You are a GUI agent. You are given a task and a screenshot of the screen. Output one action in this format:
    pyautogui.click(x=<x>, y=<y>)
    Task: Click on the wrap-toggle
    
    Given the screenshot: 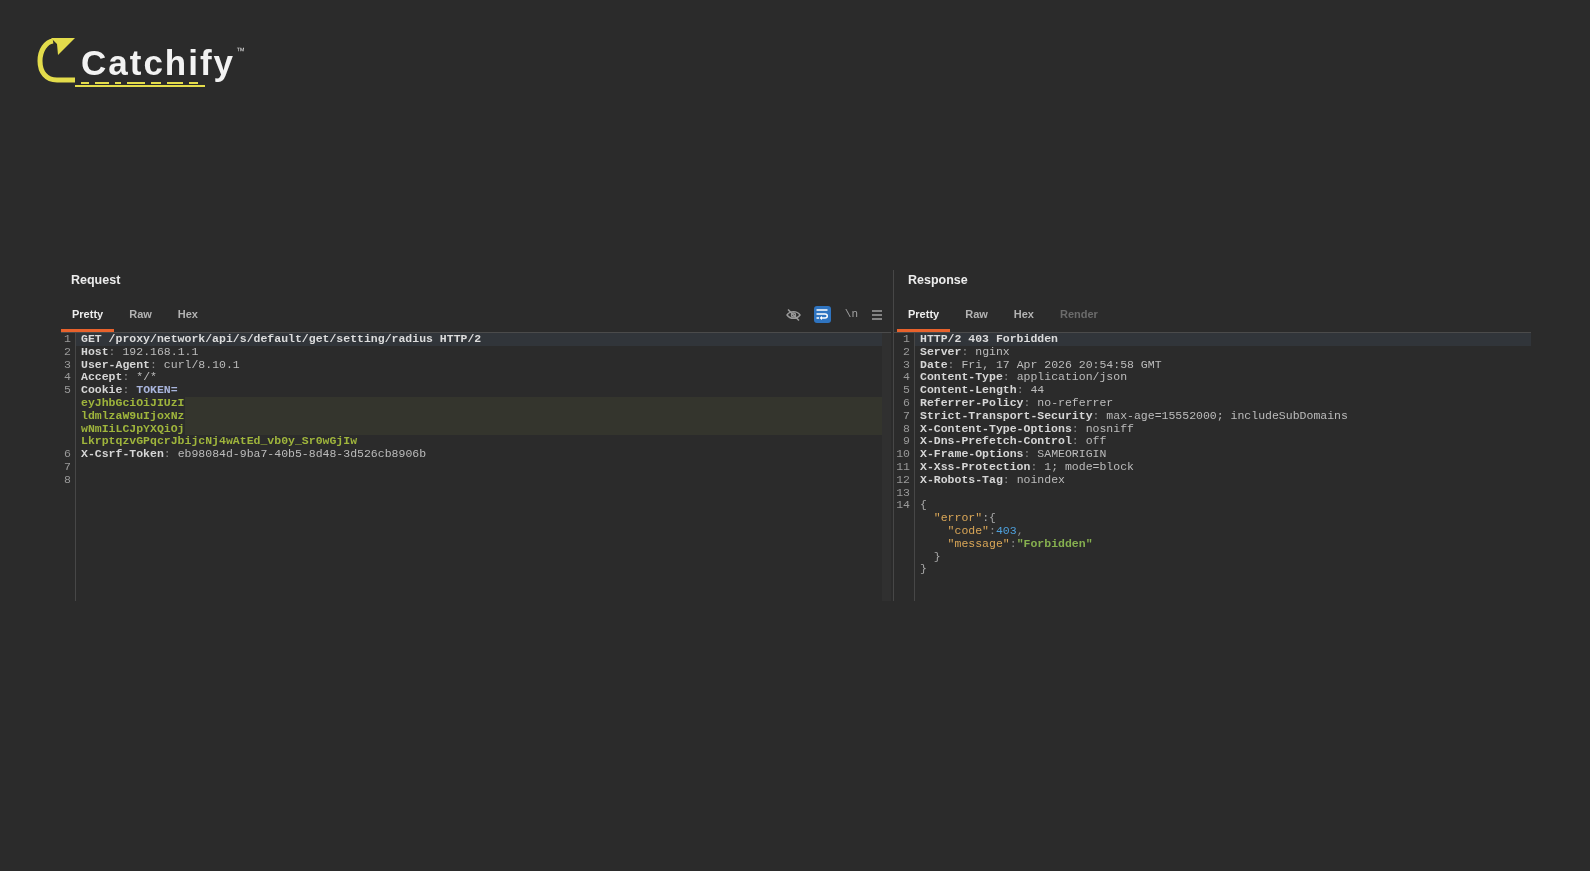 What is the action you would take?
    pyautogui.click(x=822, y=314)
    